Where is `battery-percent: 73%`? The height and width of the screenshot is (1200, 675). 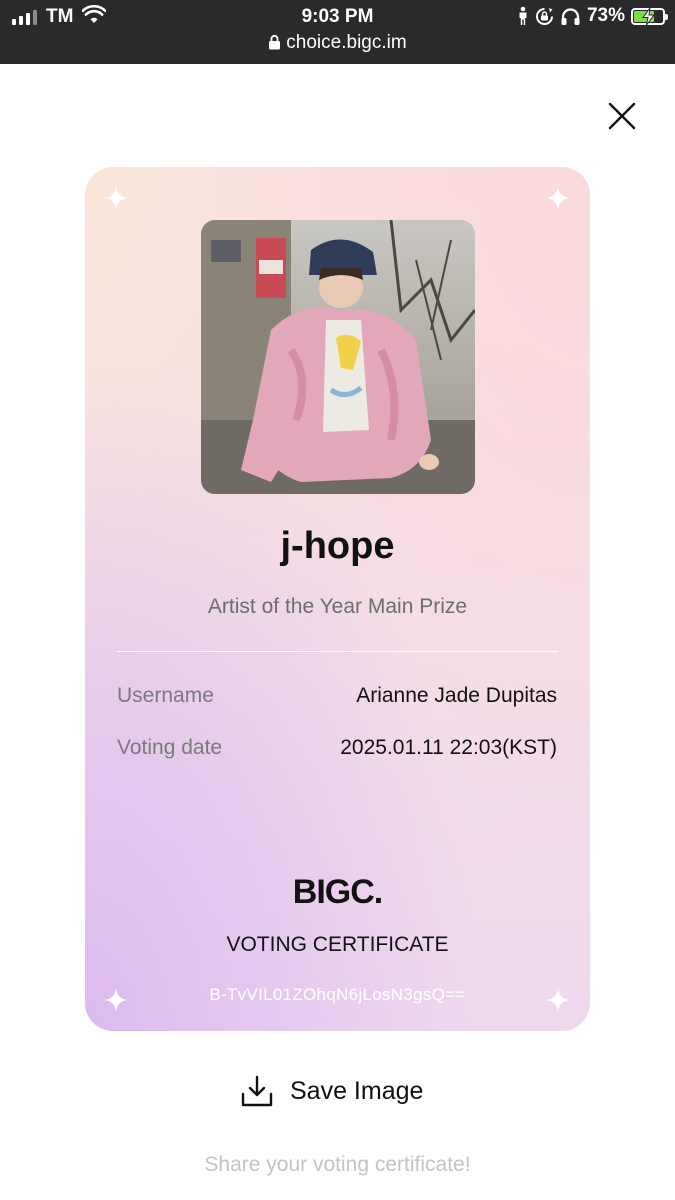
battery-percent: 73% is located at coordinates (605, 15).